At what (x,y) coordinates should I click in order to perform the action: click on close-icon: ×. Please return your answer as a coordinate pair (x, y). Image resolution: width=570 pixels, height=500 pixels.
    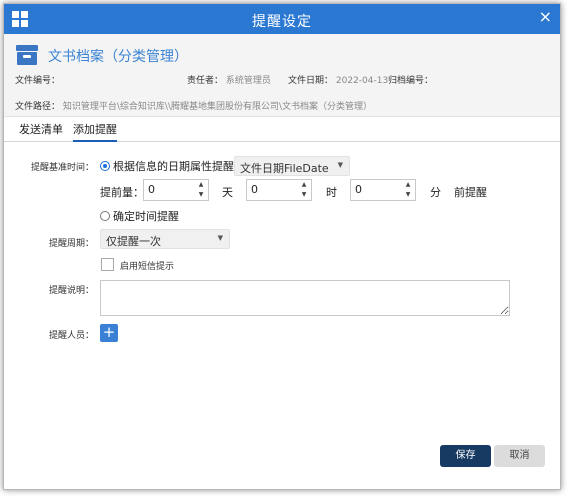
    Looking at the image, I should click on (545, 17).